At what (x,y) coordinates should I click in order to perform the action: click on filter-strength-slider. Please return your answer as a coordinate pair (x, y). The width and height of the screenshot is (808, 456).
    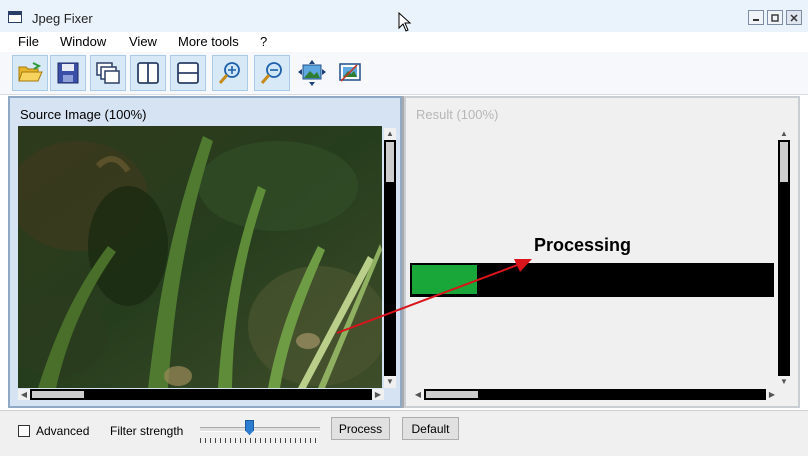
    Looking at the image, I should click on (260, 433).